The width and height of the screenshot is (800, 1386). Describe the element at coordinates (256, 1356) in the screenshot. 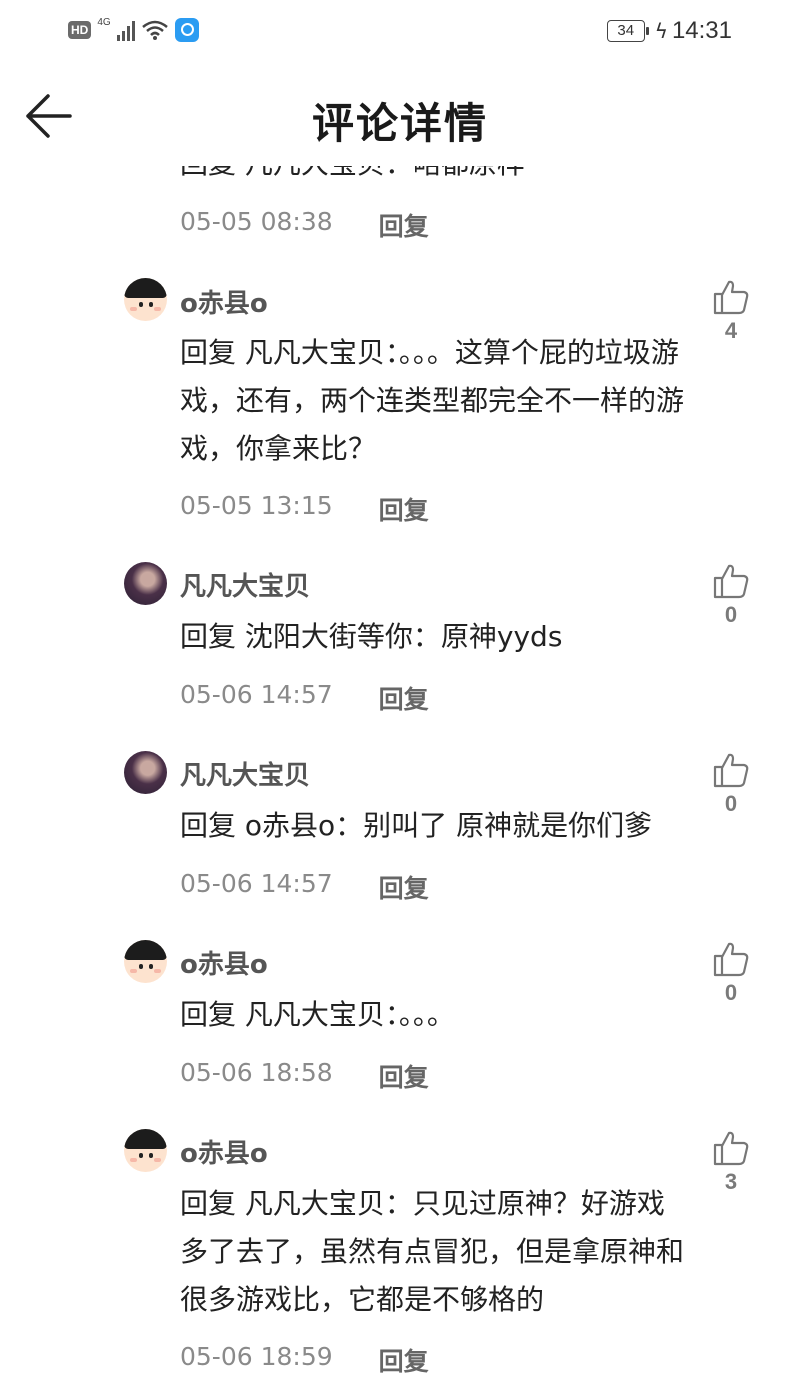

I see `comment-time: 05-06 18:59` at that location.